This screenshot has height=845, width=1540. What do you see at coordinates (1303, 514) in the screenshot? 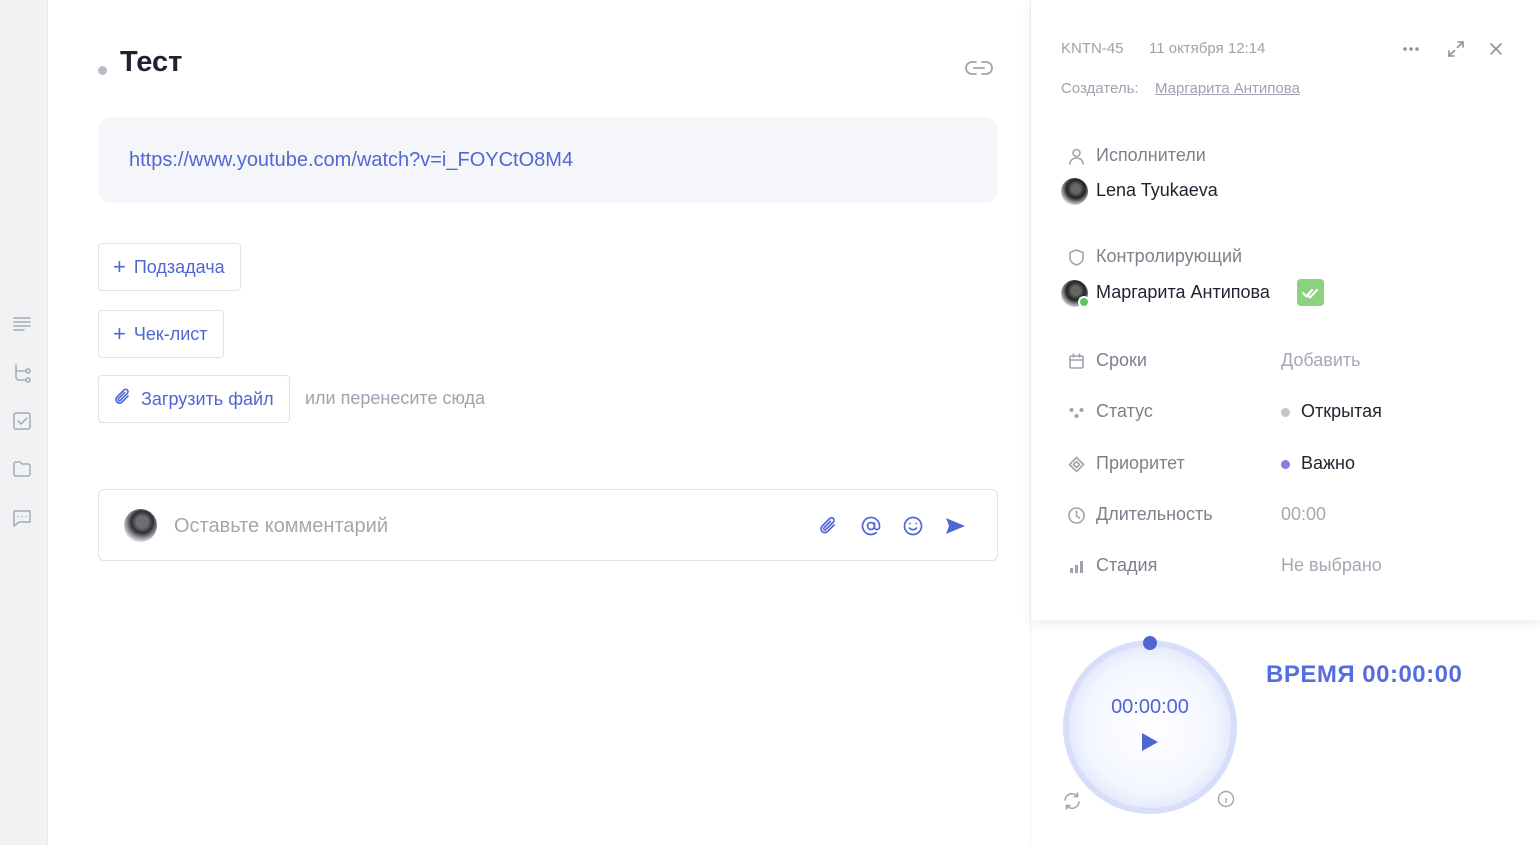
I see `duration-value: 00:00` at bounding box center [1303, 514].